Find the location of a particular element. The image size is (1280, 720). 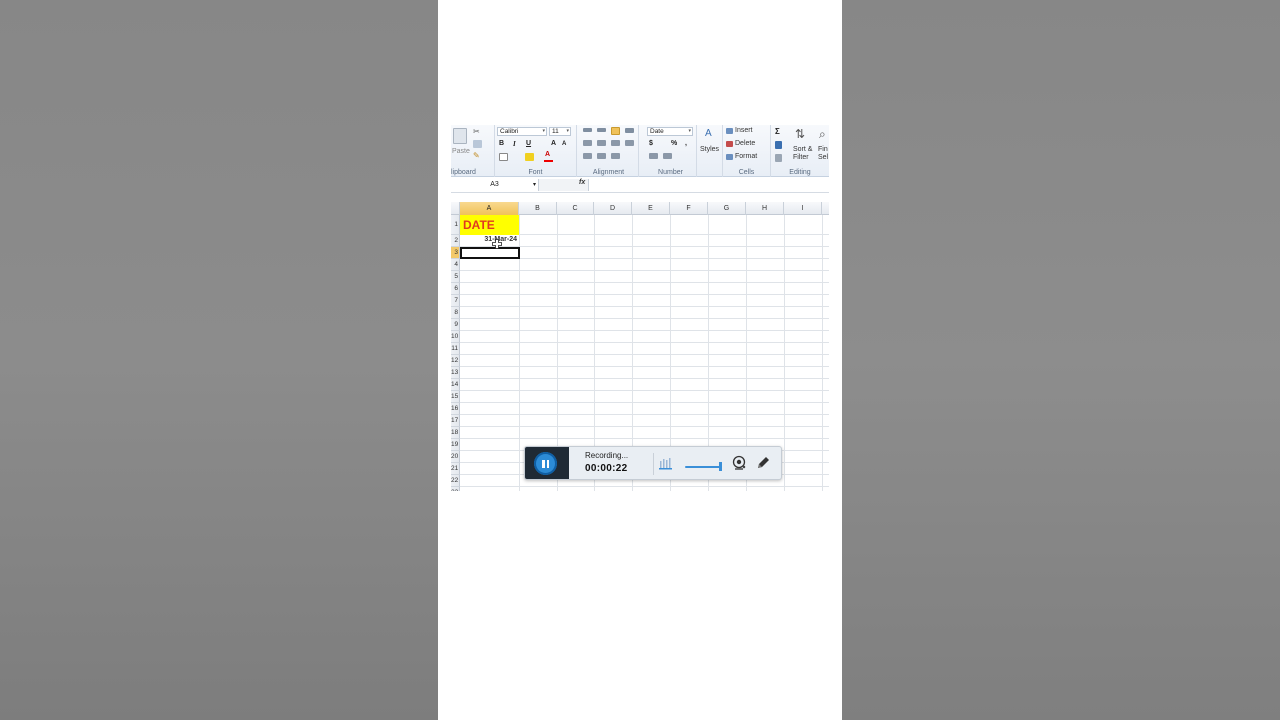

row-header: 1 is located at coordinates (455, 225).